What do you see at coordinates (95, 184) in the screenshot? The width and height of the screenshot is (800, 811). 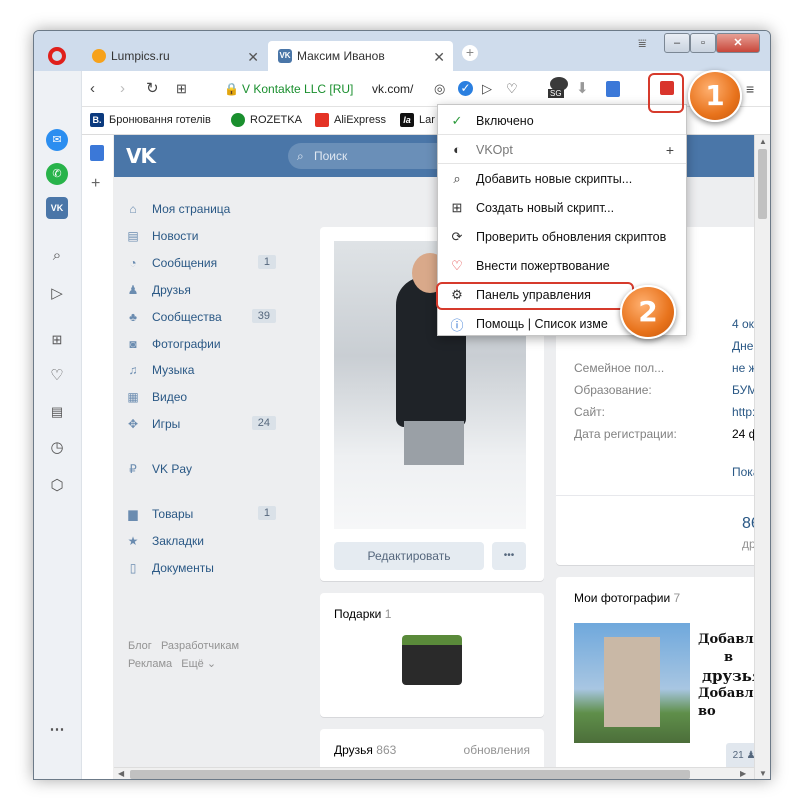 I see `add-panel-icon: +` at bounding box center [95, 184].